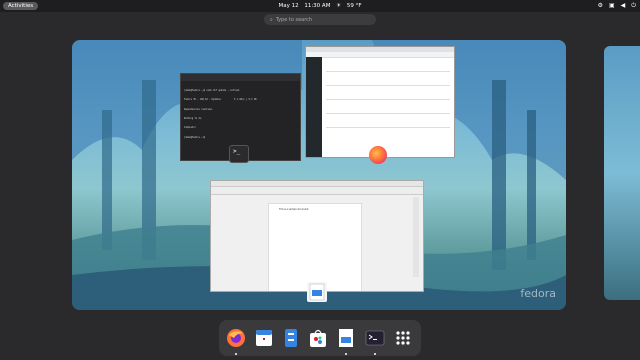 The height and width of the screenshot is (360, 640). What do you see at coordinates (633, 6) in the screenshot?
I see `power-icon: ⏻` at bounding box center [633, 6].